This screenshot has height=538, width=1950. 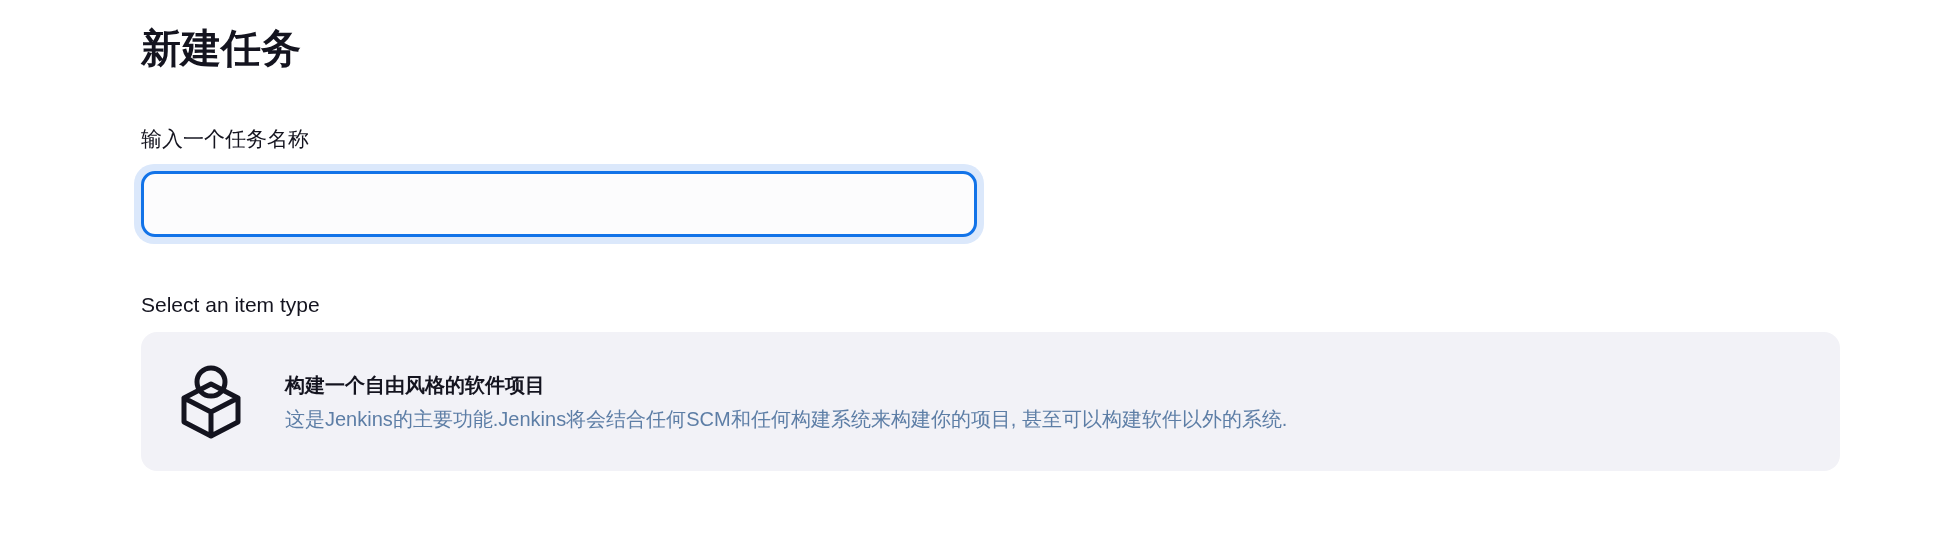 What do you see at coordinates (221, 48) in the screenshot?
I see `page-title: 新建任务` at bounding box center [221, 48].